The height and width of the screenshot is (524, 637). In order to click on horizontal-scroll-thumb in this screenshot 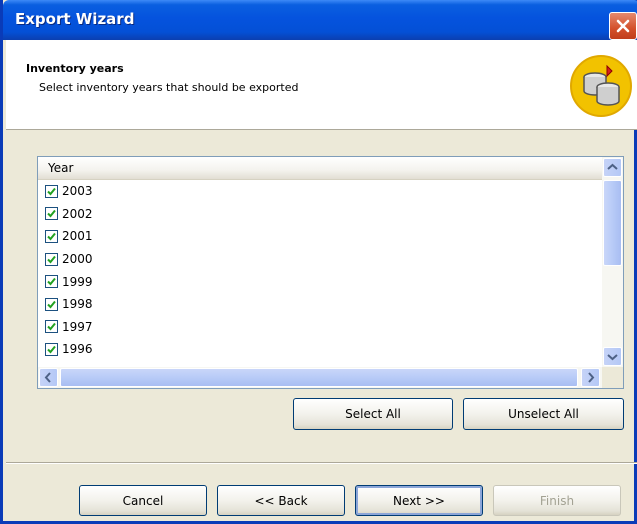, I will do `click(319, 377)`.